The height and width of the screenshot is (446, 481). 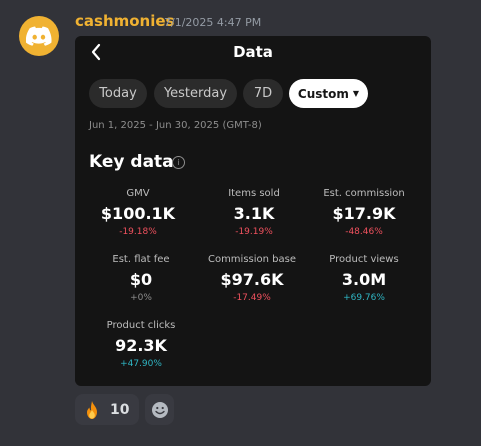 What do you see at coordinates (253, 52) in the screenshot?
I see `page-title: Data` at bounding box center [253, 52].